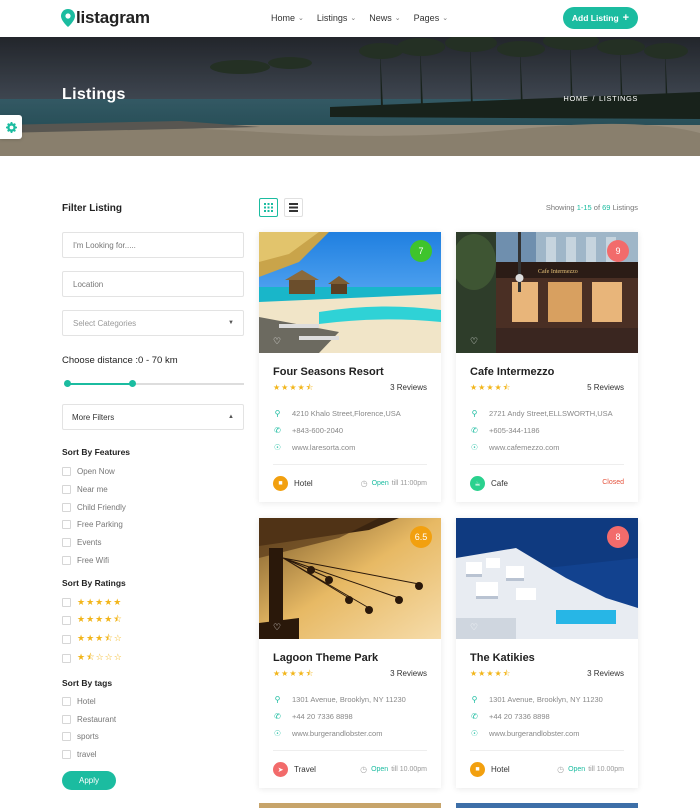  What do you see at coordinates (384, 18) in the screenshot?
I see `nav-item-news: News ⌄` at bounding box center [384, 18].